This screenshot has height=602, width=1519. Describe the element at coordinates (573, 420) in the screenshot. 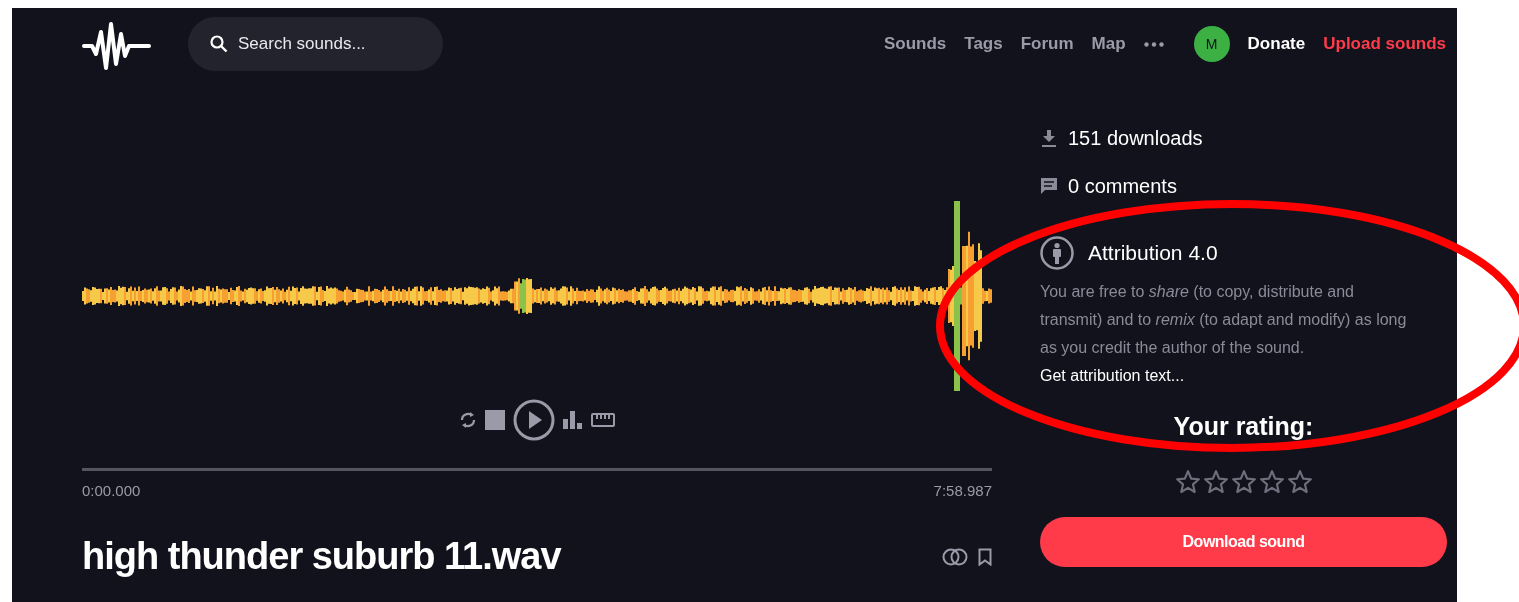

I see `spectrum-icon` at that location.